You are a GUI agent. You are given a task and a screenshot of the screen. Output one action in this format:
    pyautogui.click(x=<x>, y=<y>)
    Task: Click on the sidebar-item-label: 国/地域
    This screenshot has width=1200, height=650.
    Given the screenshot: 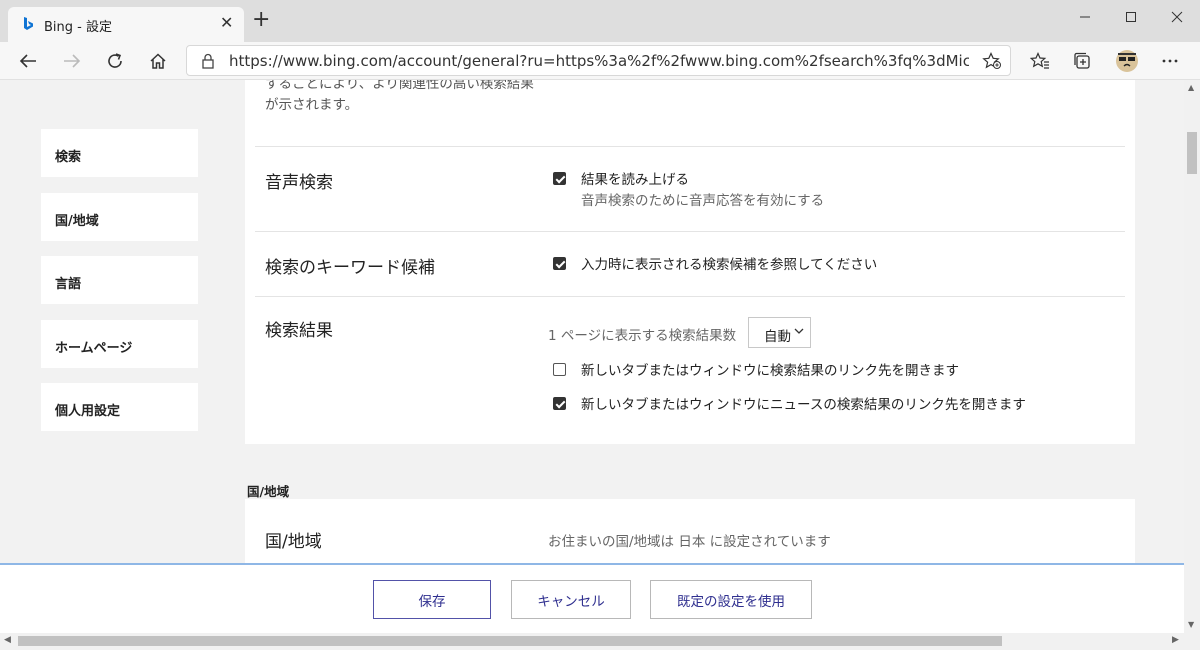 What is the action you would take?
    pyautogui.click(x=77, y=221)
    